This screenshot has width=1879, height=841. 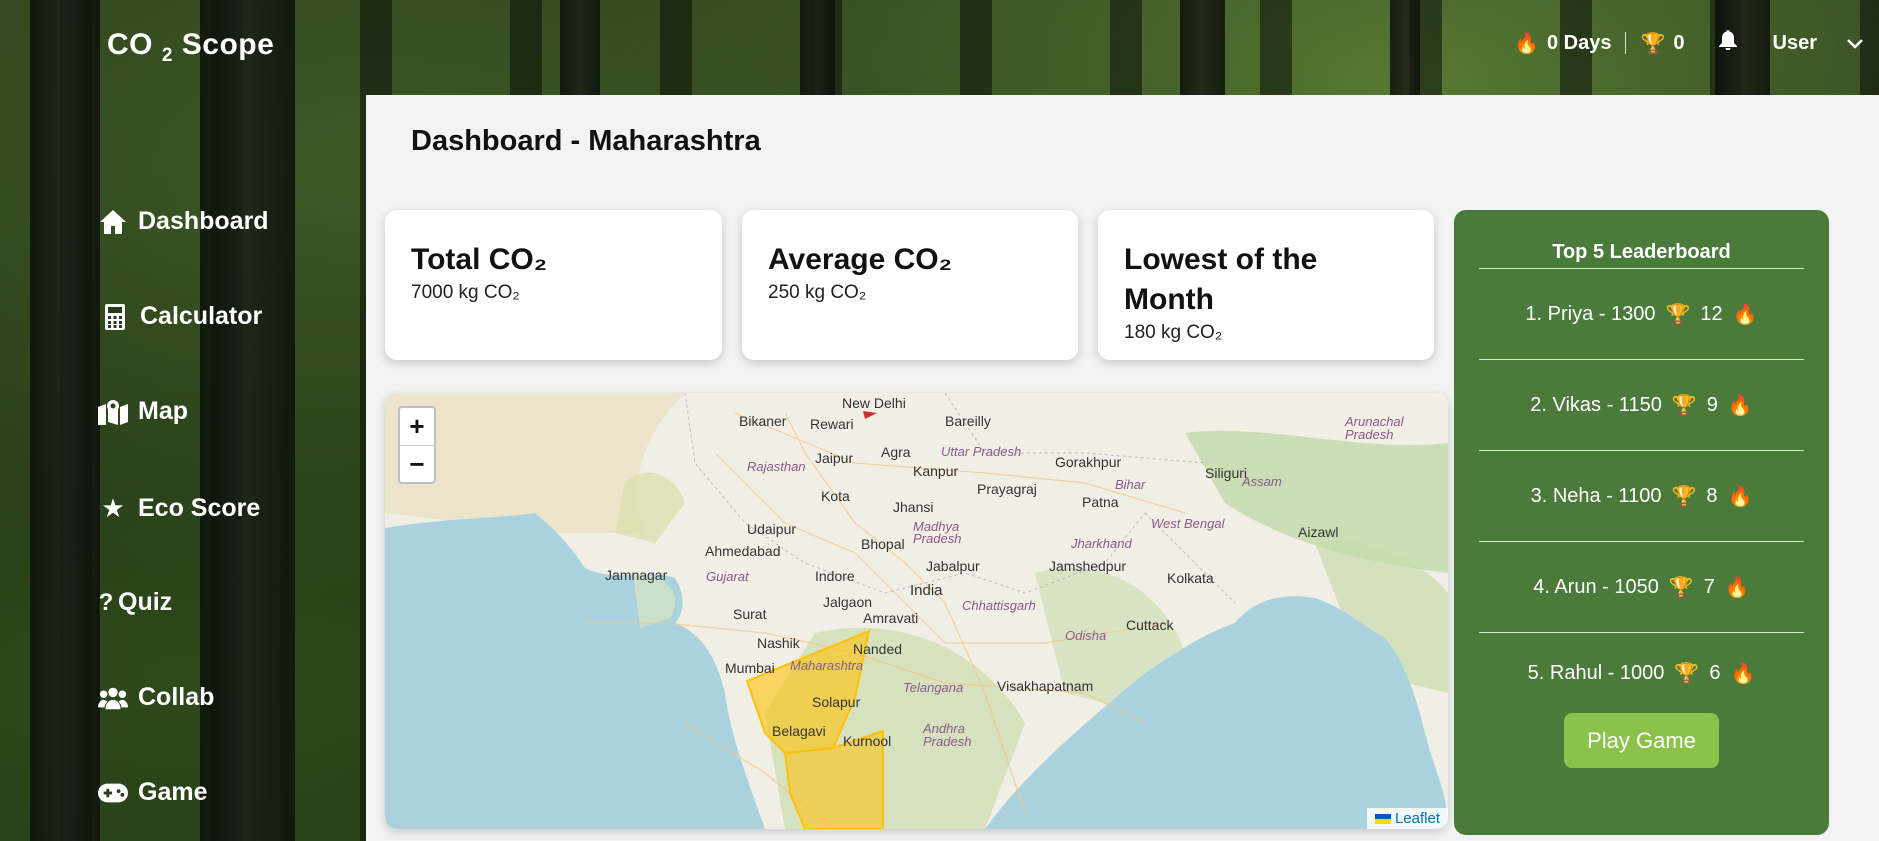 What do you see at coordinates (939, 47) in the screenshot?
I see `top-header: CO 2 Scope 🔥 0 Days 🏆 0 User` at bounding box center [939, 47].